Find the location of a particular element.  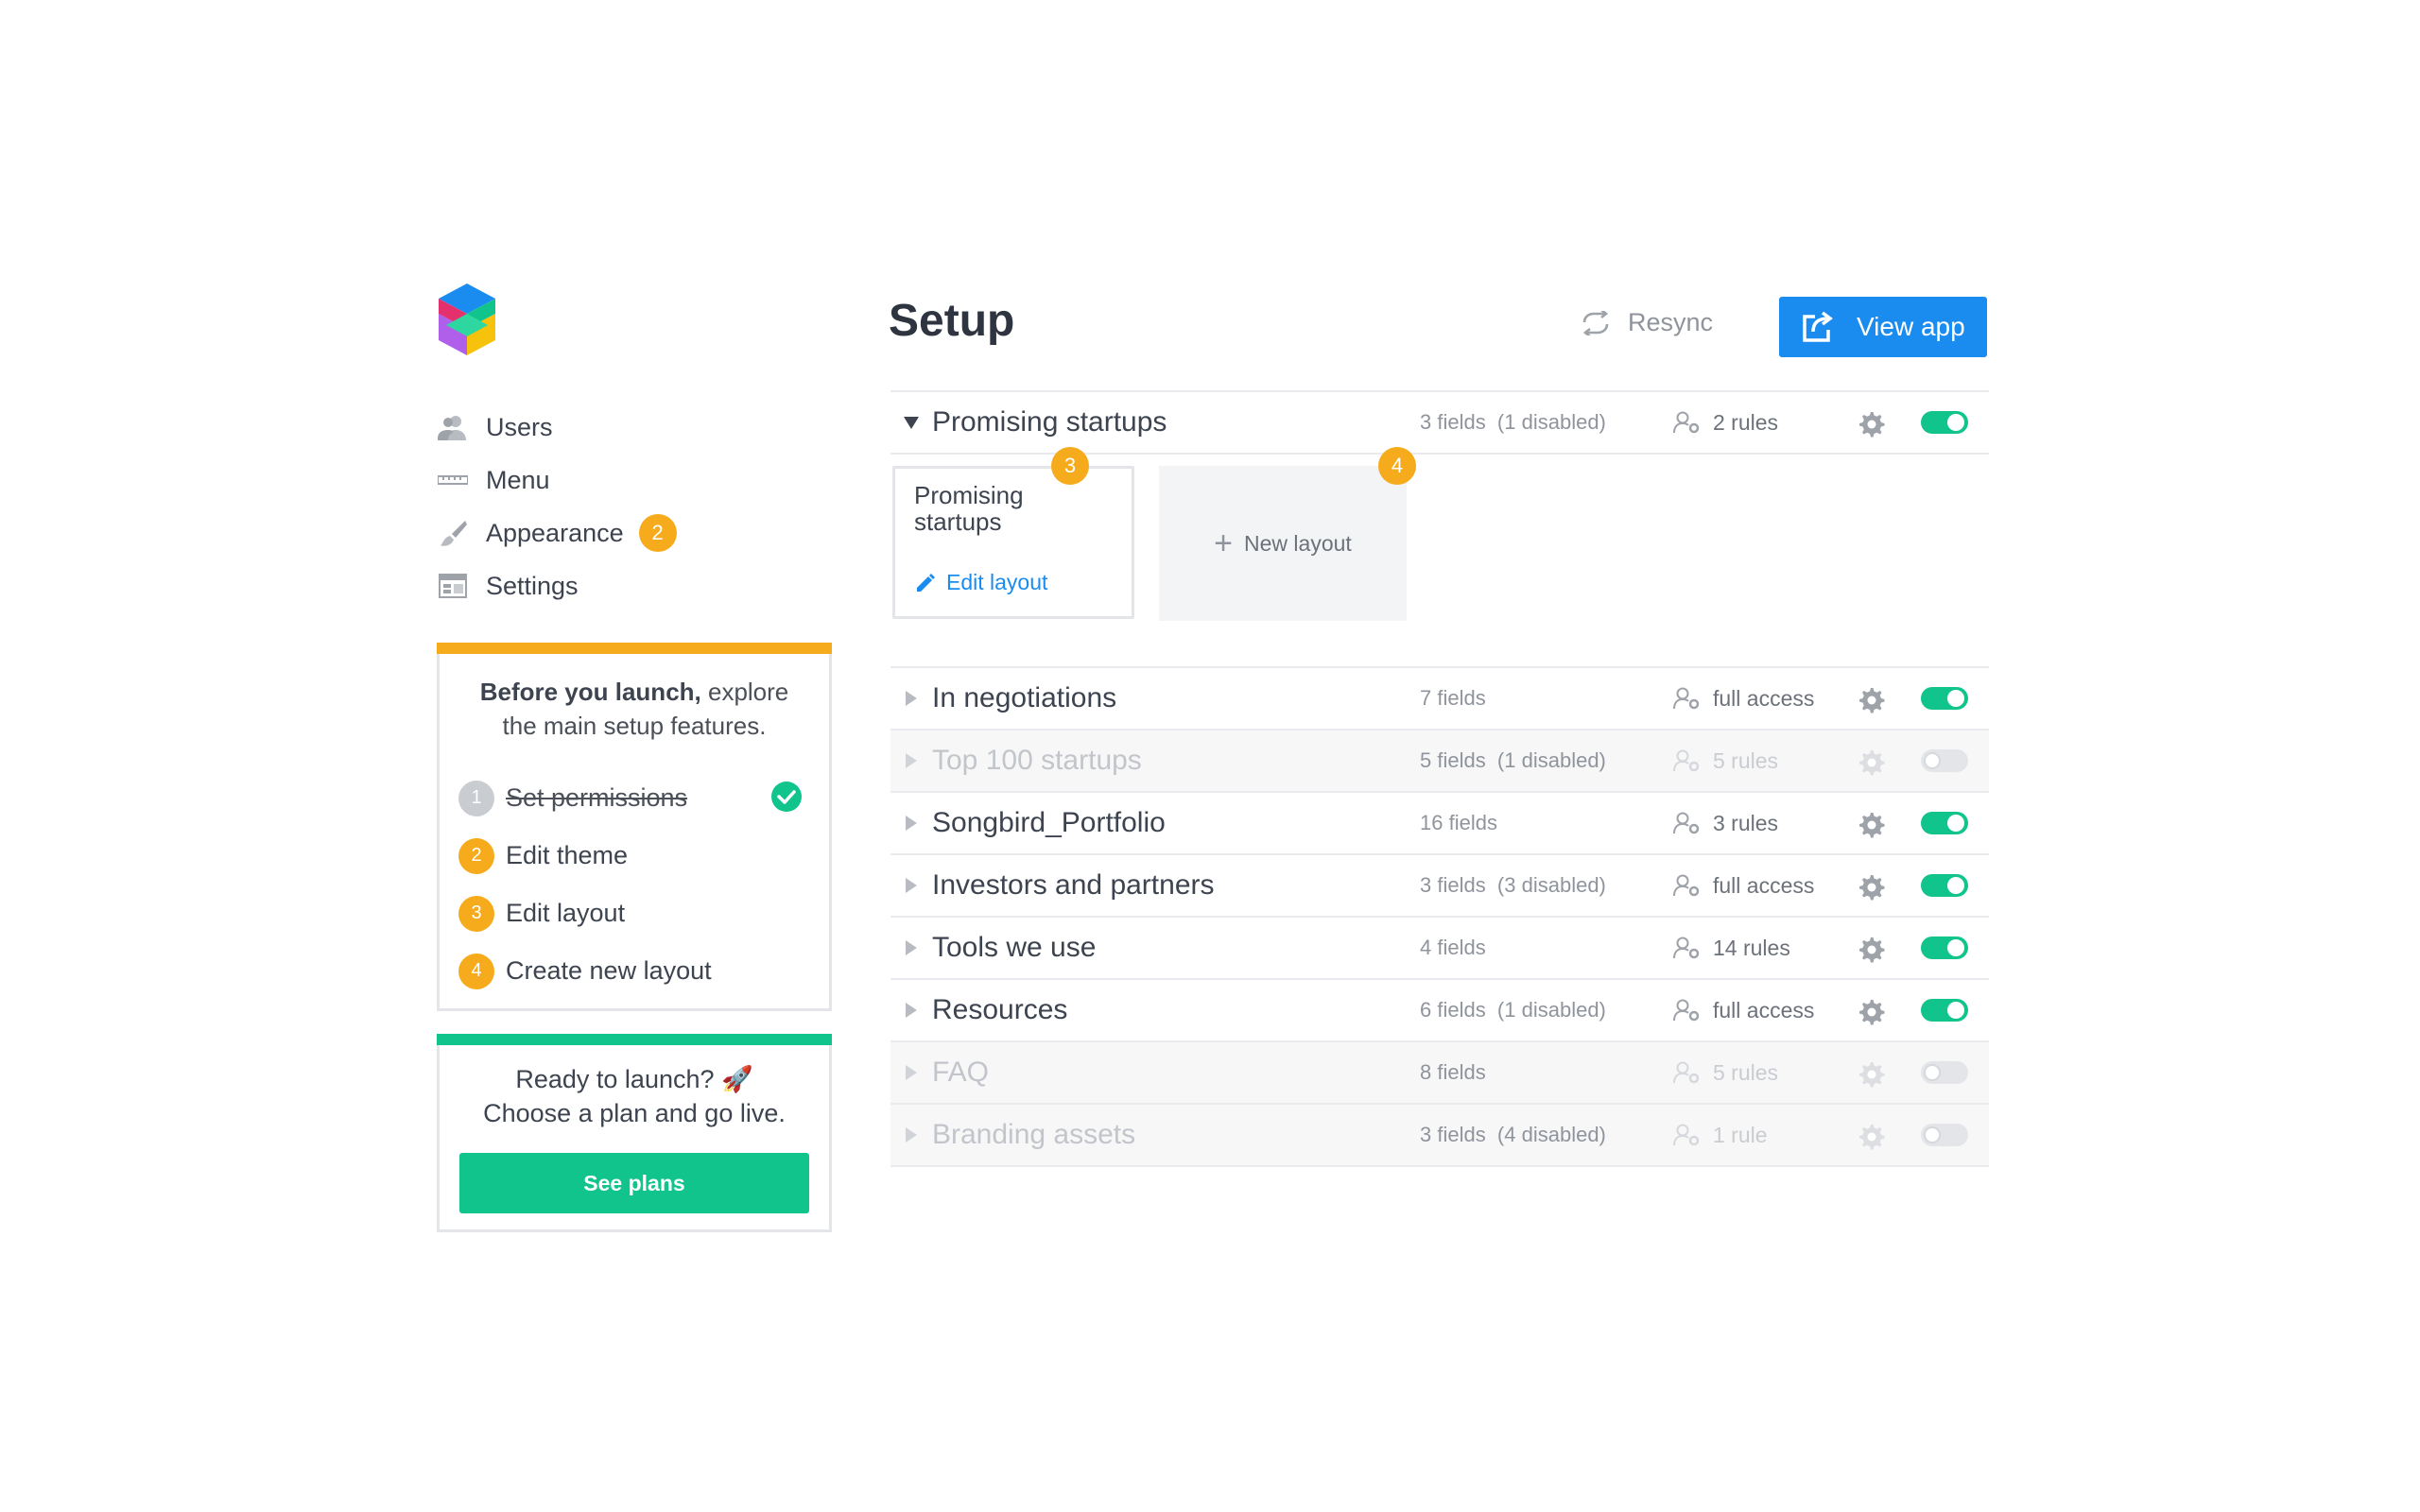

page-title: Setup is located at coordinates (952, 321).